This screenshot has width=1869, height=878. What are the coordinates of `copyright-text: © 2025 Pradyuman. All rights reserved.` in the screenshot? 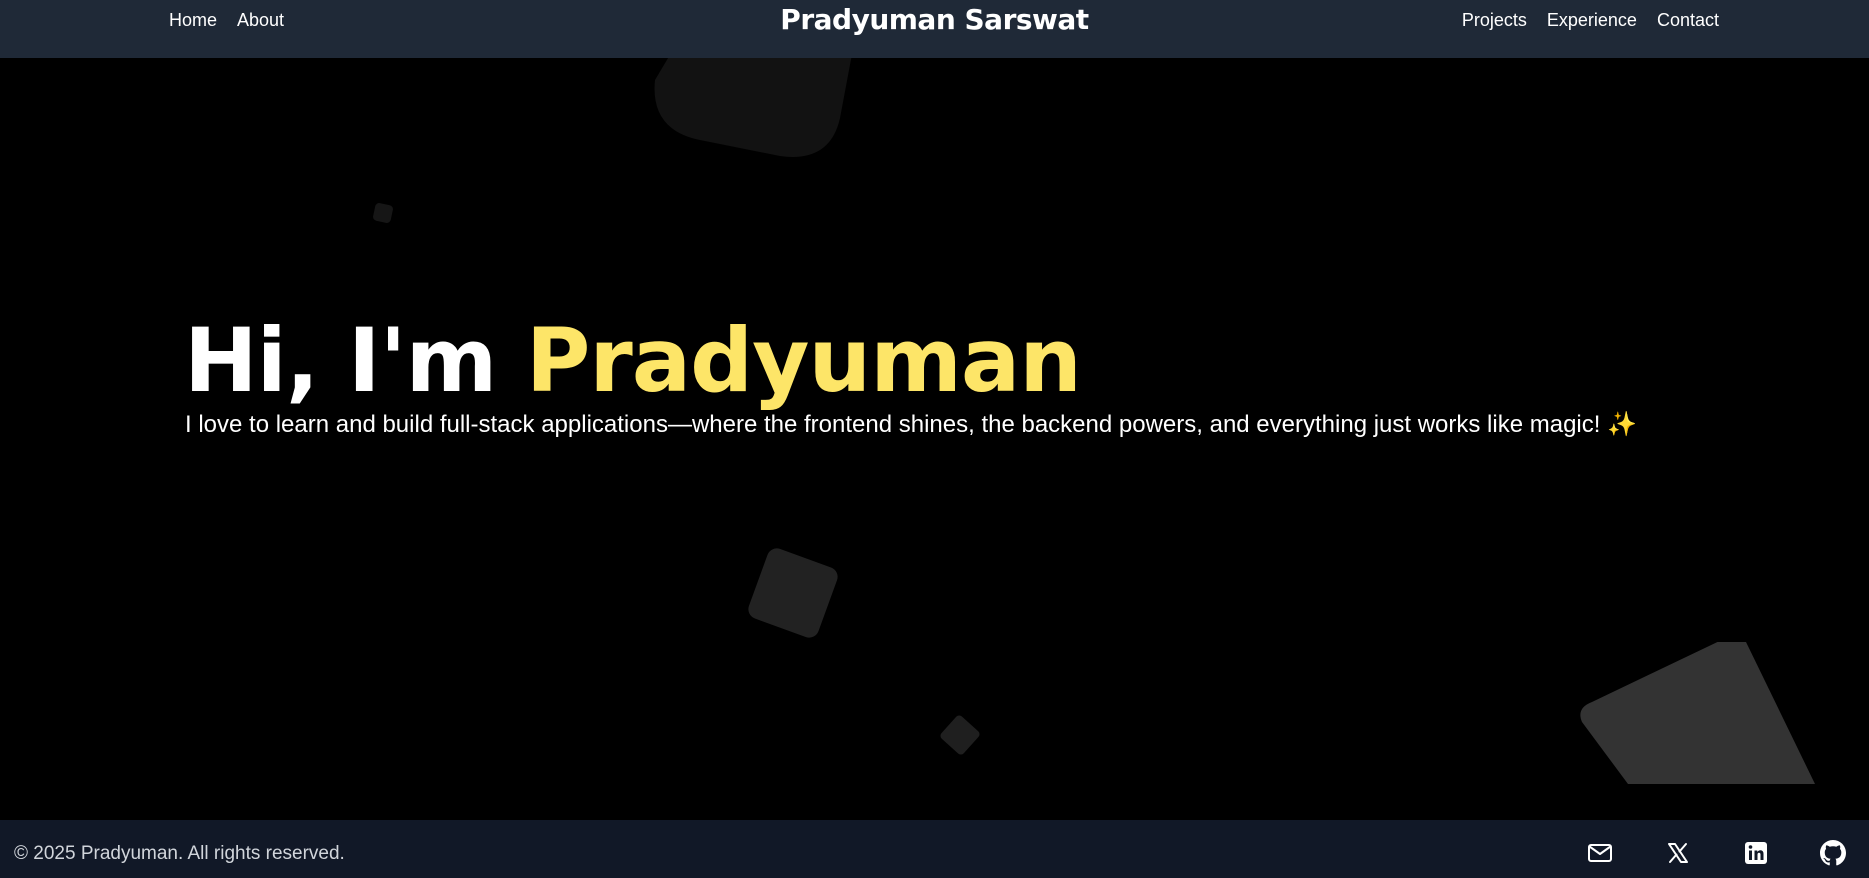 It's located at (179, 853).